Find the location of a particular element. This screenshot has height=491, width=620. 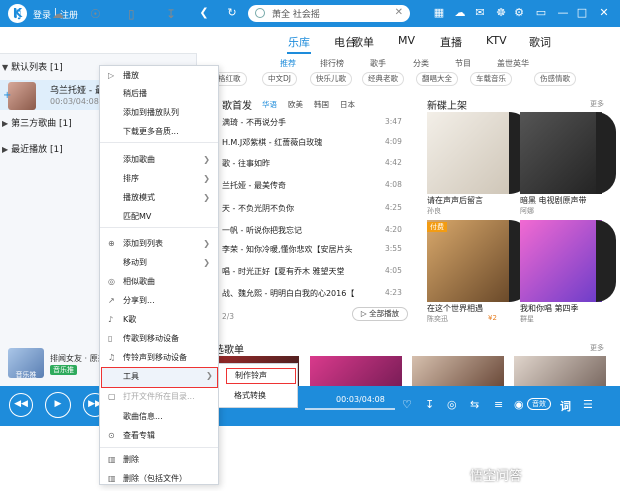

chip-tag: 翻唱大全 is located at coordinates (437, 79).